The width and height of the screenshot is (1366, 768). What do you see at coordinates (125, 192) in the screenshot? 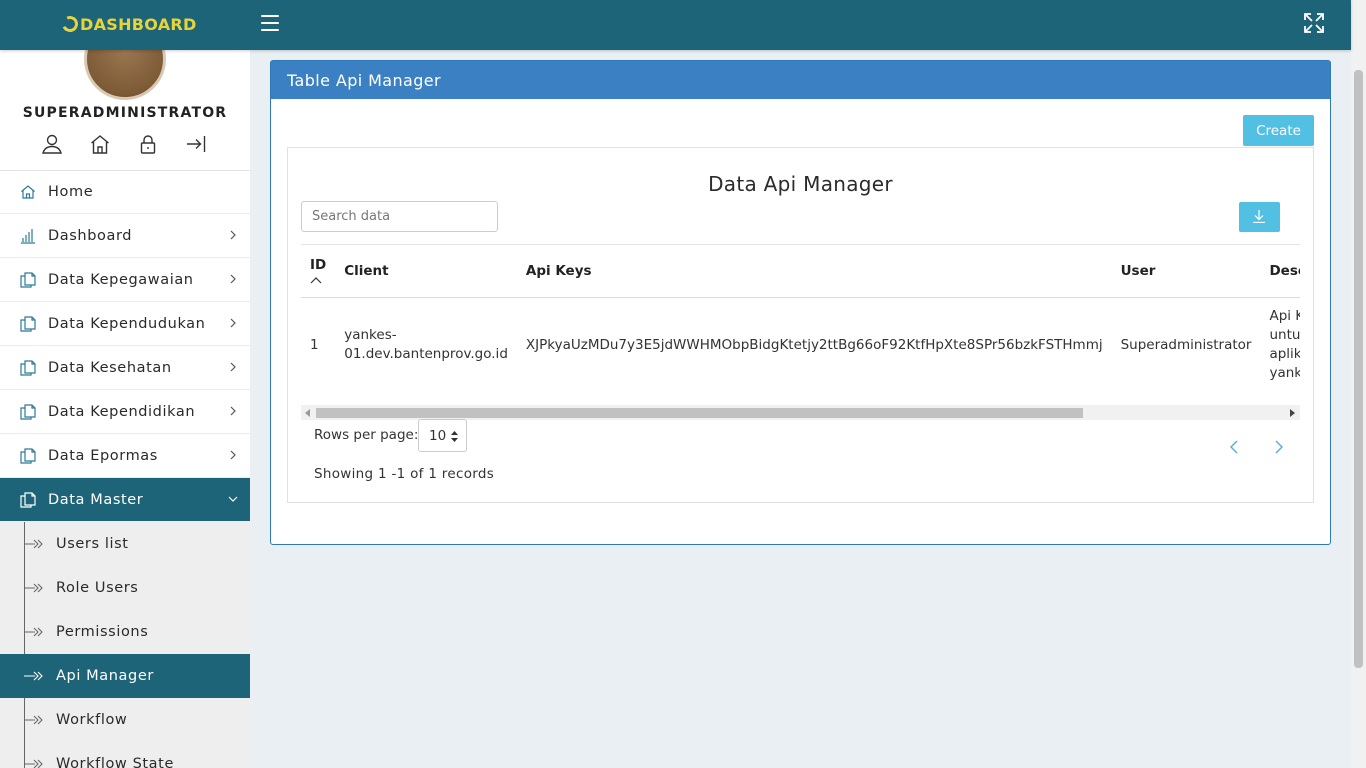
I see `sidebar-item-home: Home` at bounding box center [125, 192].